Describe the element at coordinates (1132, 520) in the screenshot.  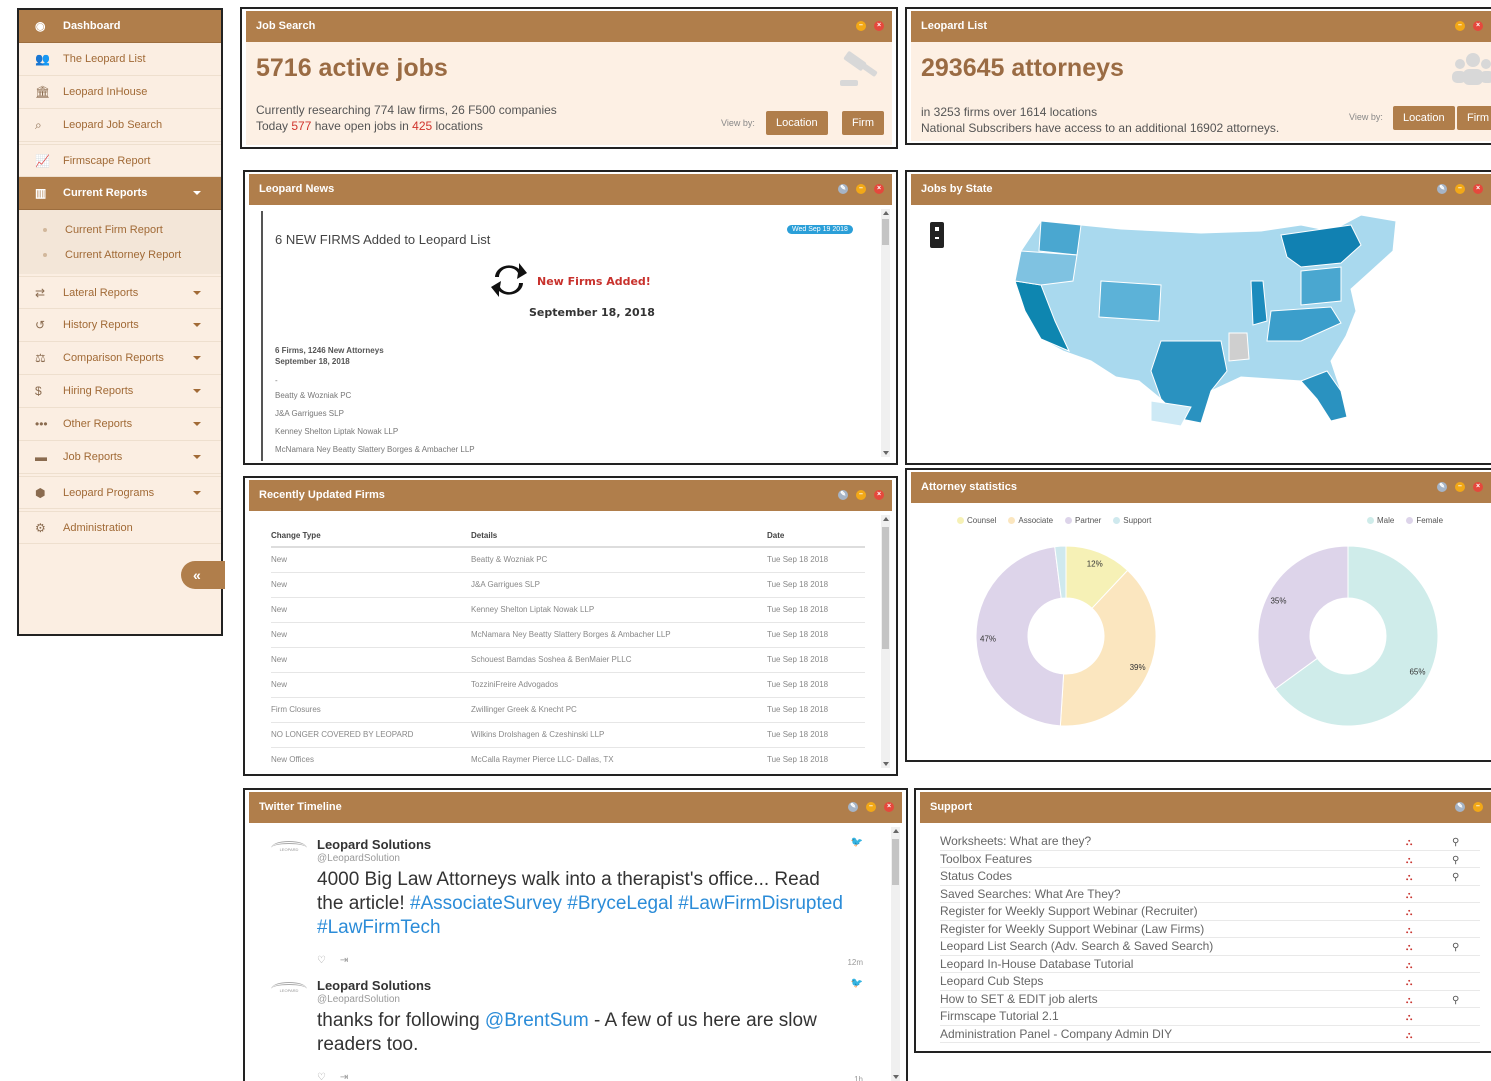
I see `legend-item: Support` at that location.